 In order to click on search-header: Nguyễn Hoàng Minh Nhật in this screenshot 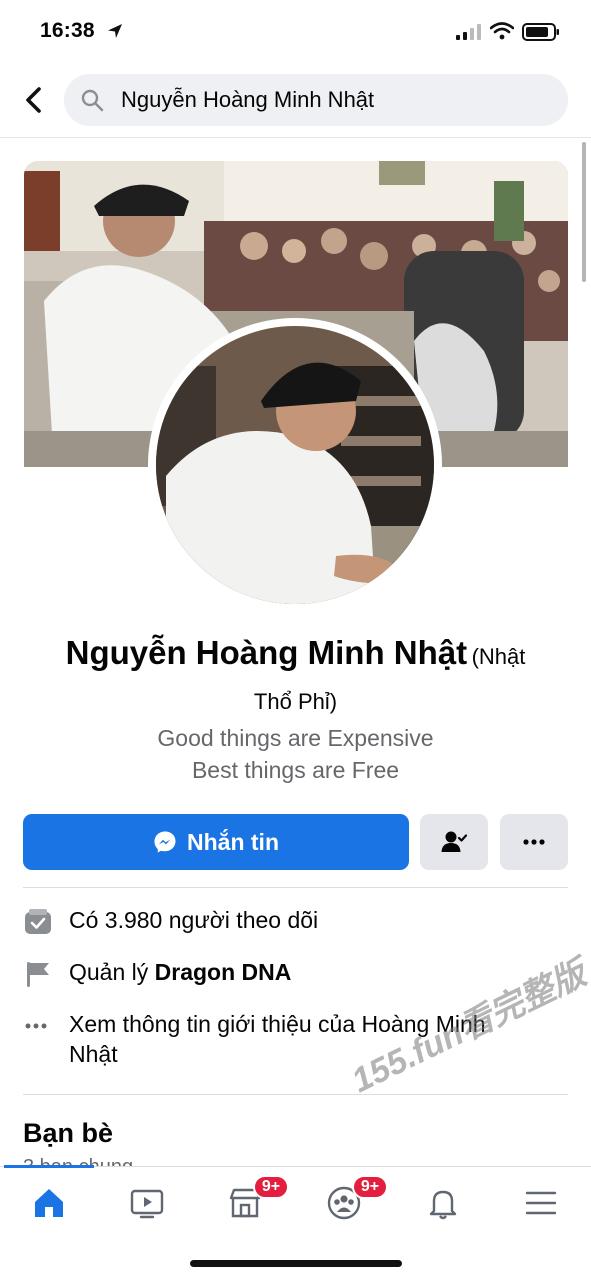, I will do `click(295, 101)`.